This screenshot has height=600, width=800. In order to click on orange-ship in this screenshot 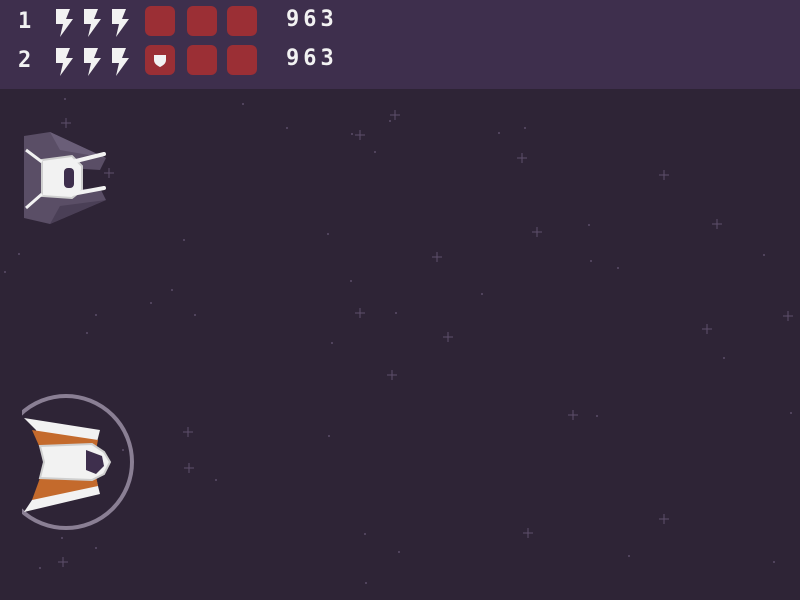, I will do `click(67, 462)`.